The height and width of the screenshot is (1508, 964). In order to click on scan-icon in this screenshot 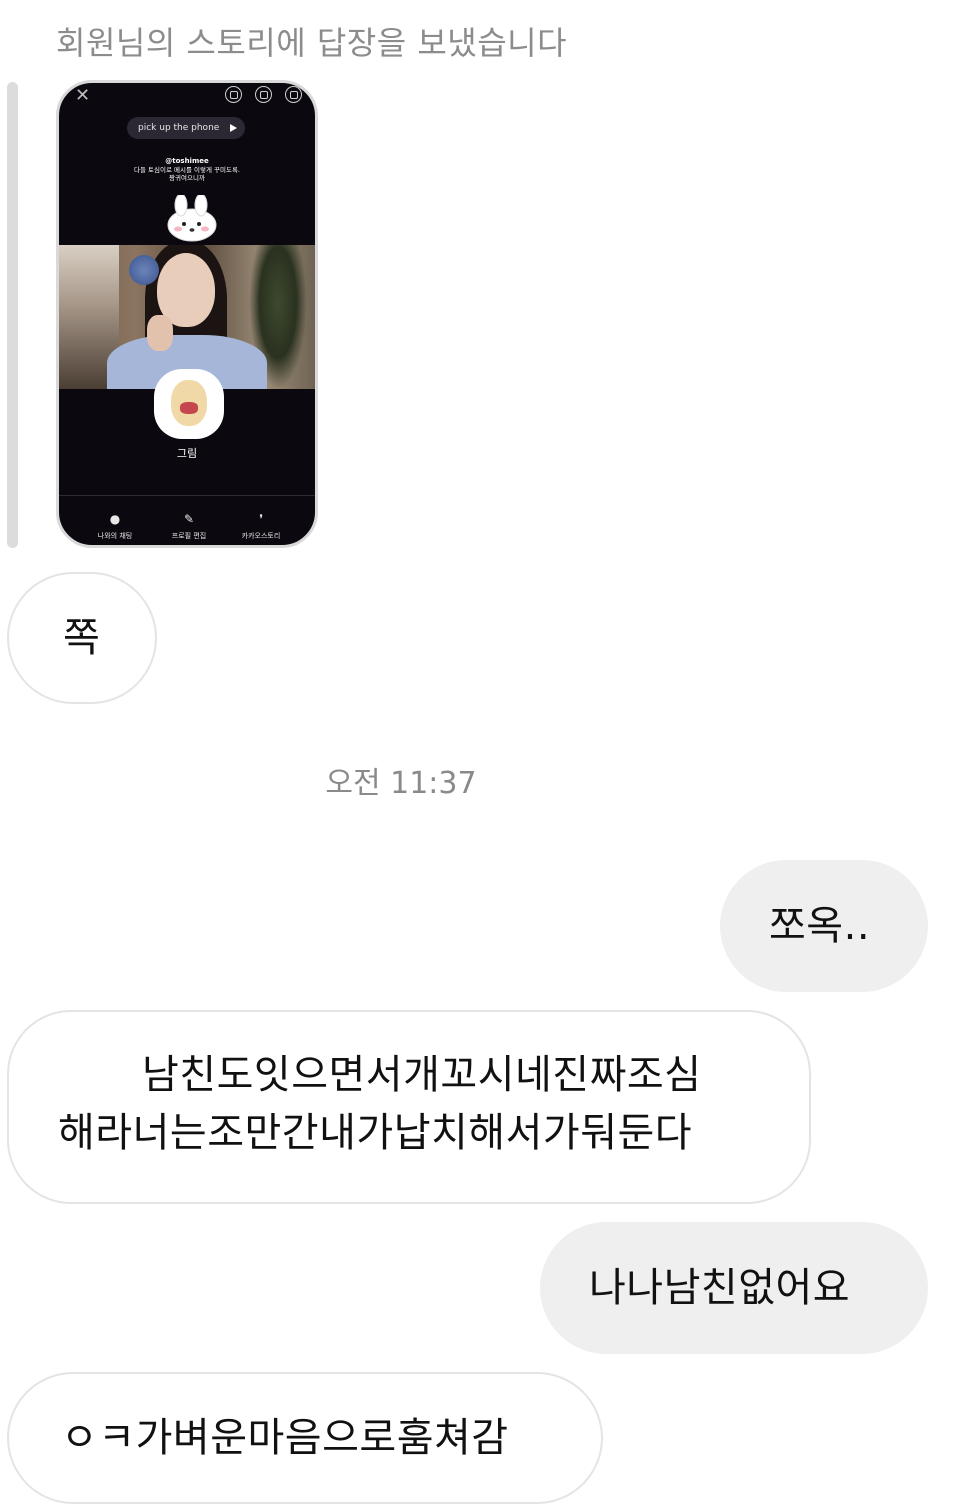, I will do `click(263, 94)`.